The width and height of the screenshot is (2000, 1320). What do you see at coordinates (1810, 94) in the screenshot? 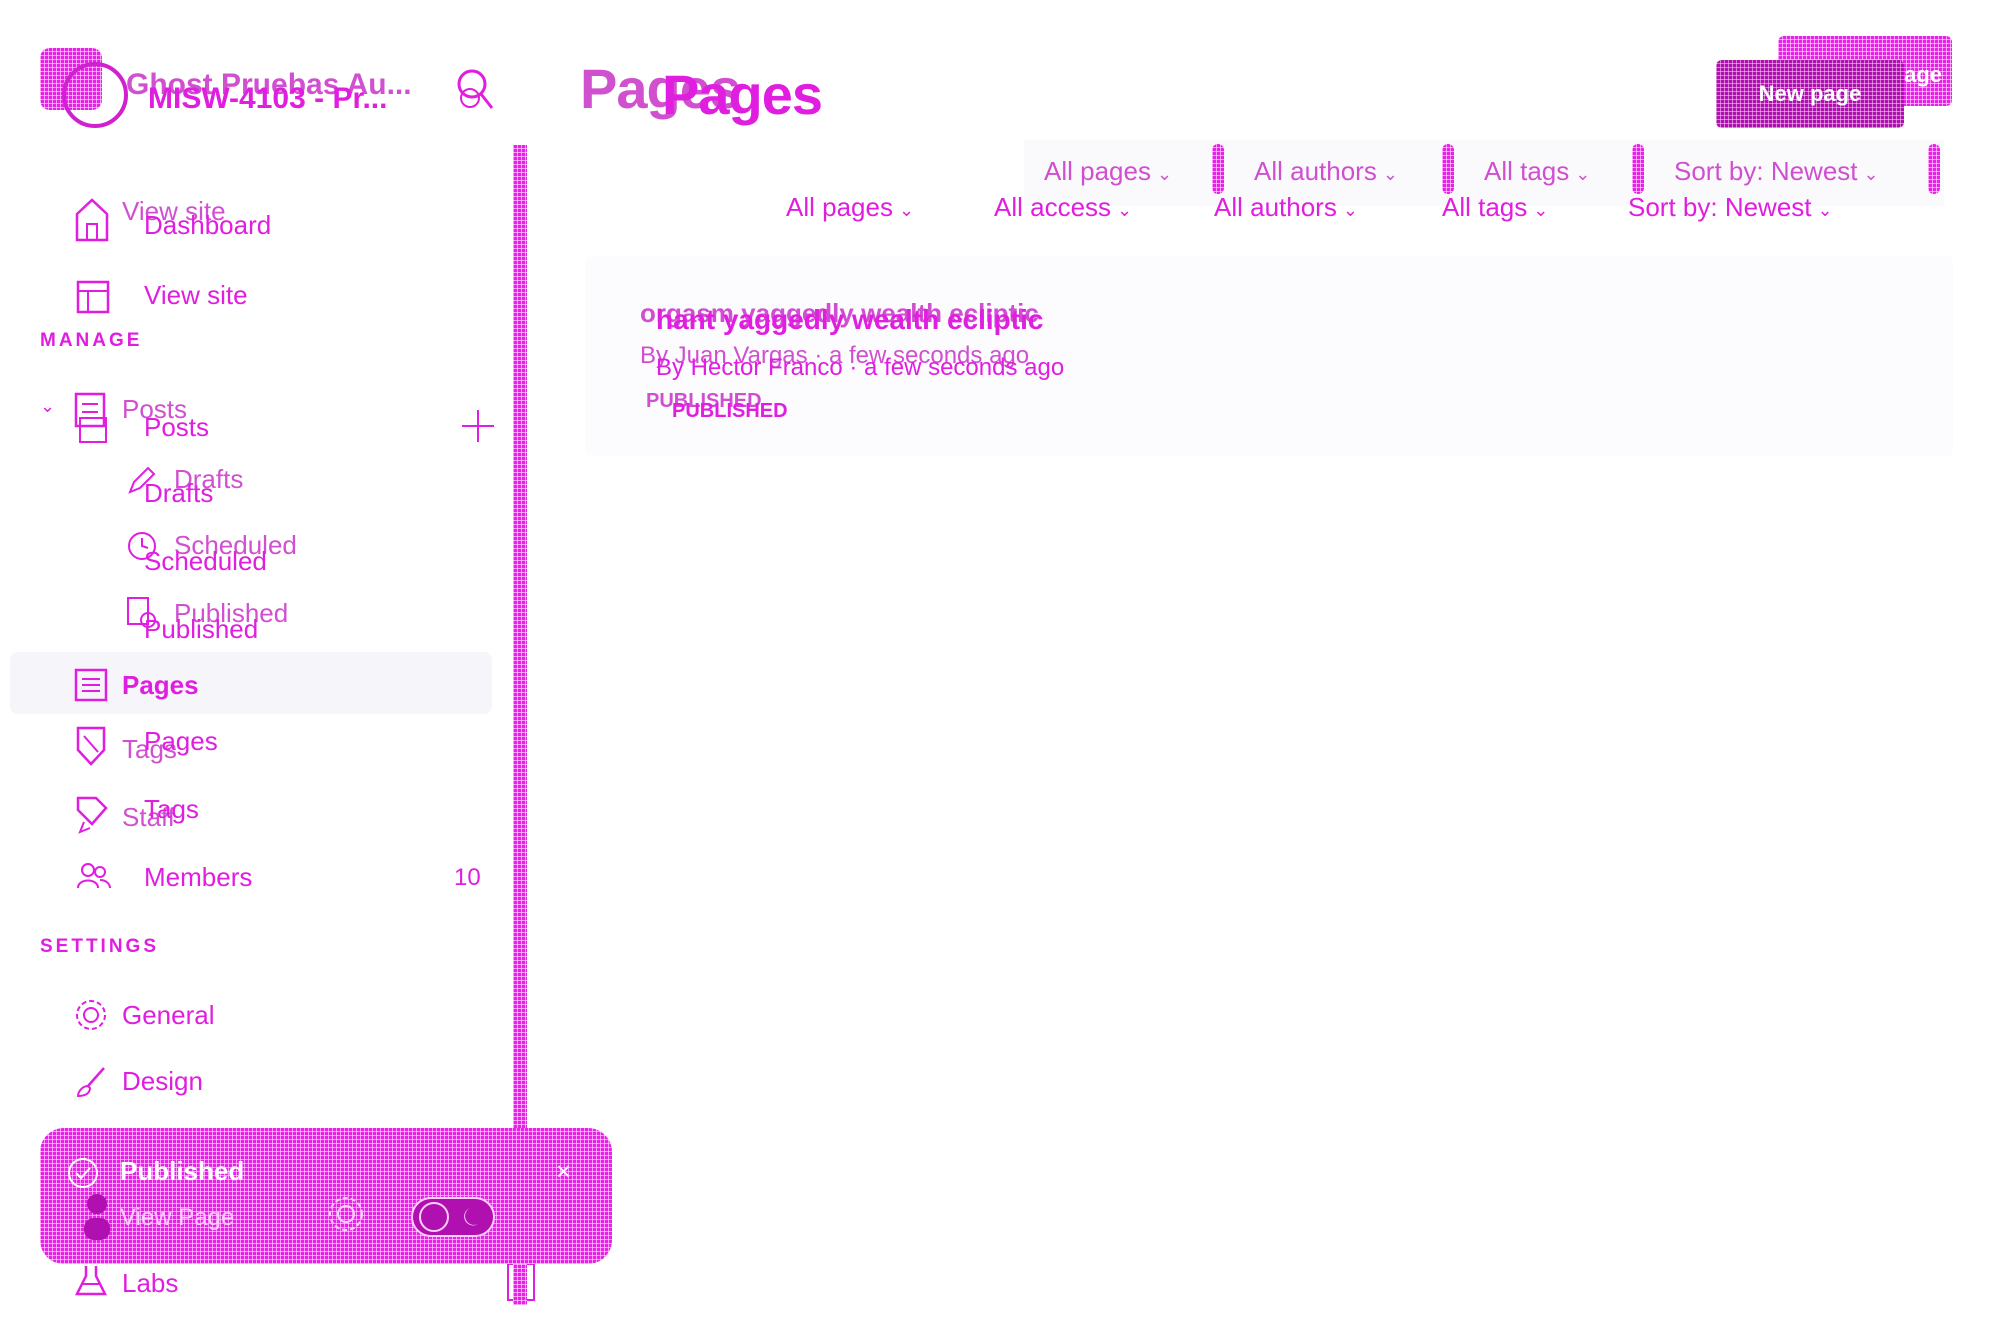
I see `new-page-button-2: New page` at bounding box center [1810, 94].